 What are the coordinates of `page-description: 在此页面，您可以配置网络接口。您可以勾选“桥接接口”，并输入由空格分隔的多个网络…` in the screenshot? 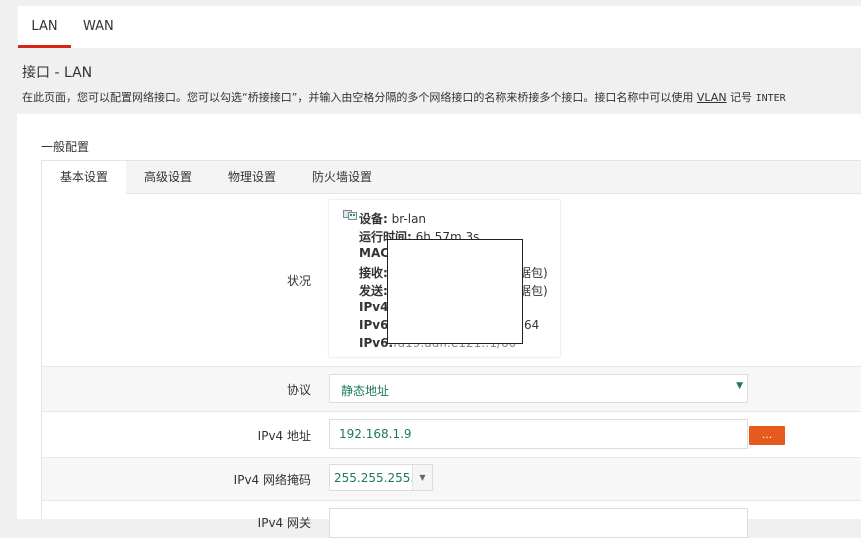 It's located at (404, 97).